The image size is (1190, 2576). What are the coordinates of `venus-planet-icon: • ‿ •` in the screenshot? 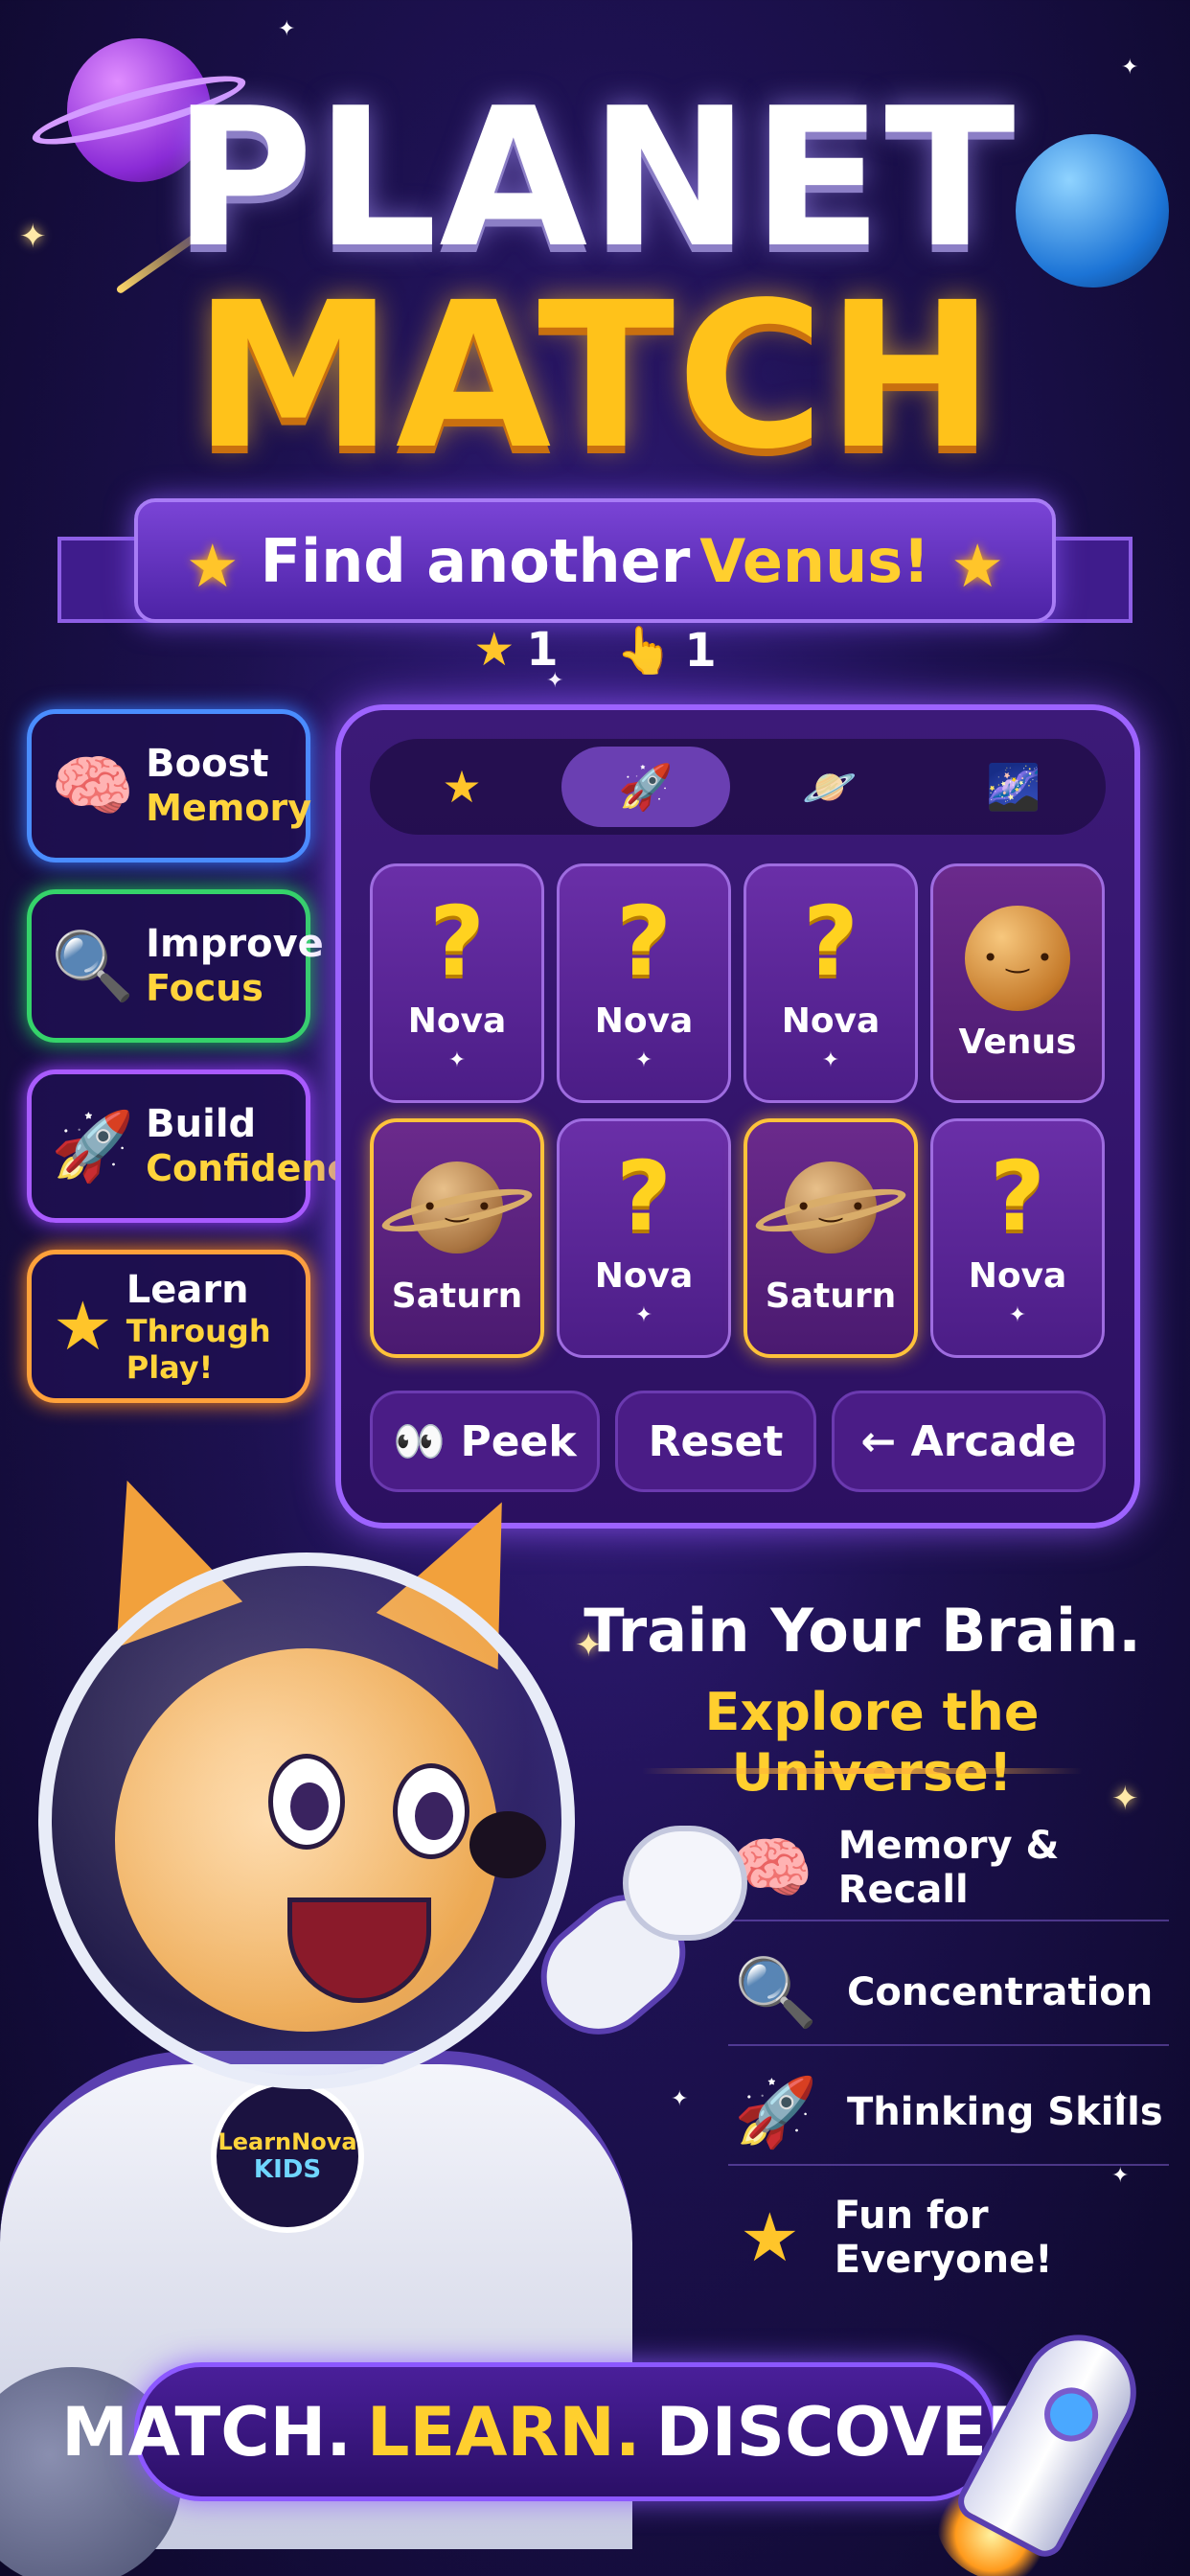 It's located at (1017, 958).